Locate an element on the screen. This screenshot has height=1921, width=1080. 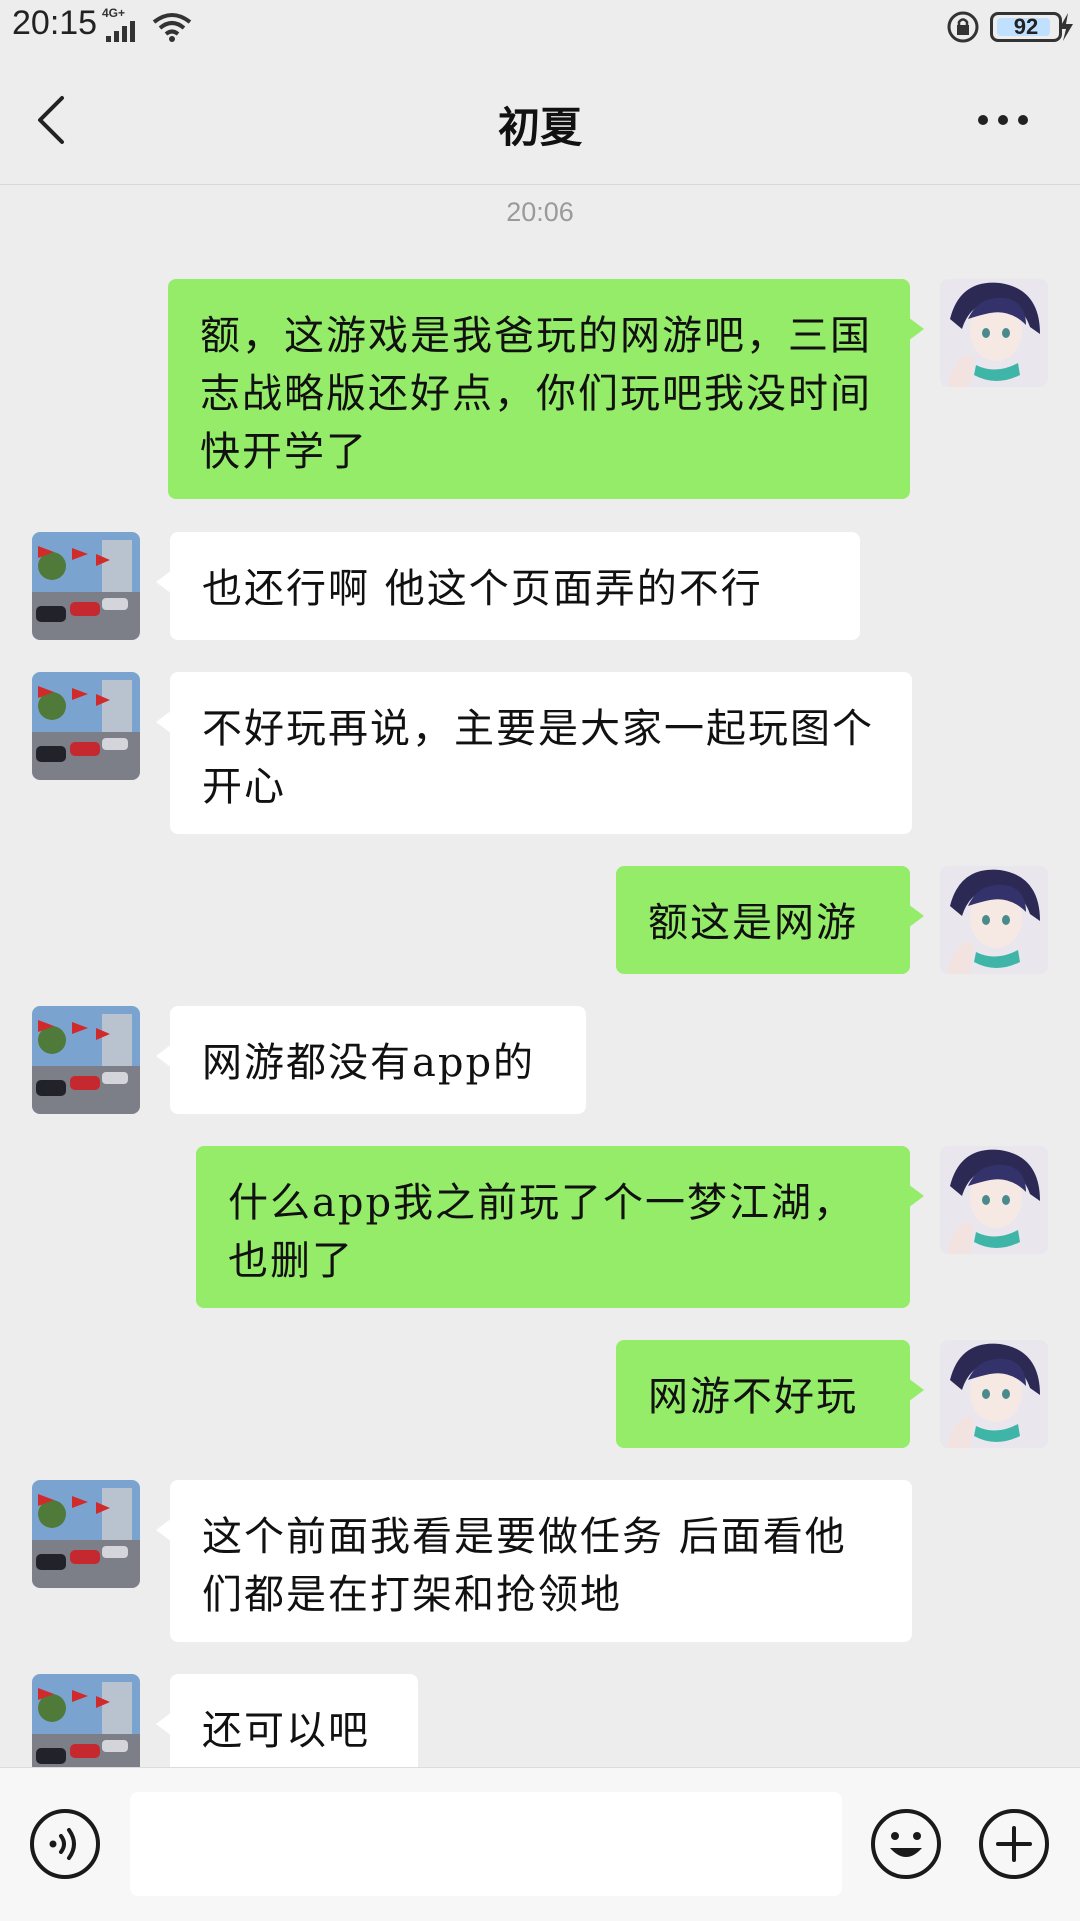
plus-icon is located at coordinates (1014, 1844).